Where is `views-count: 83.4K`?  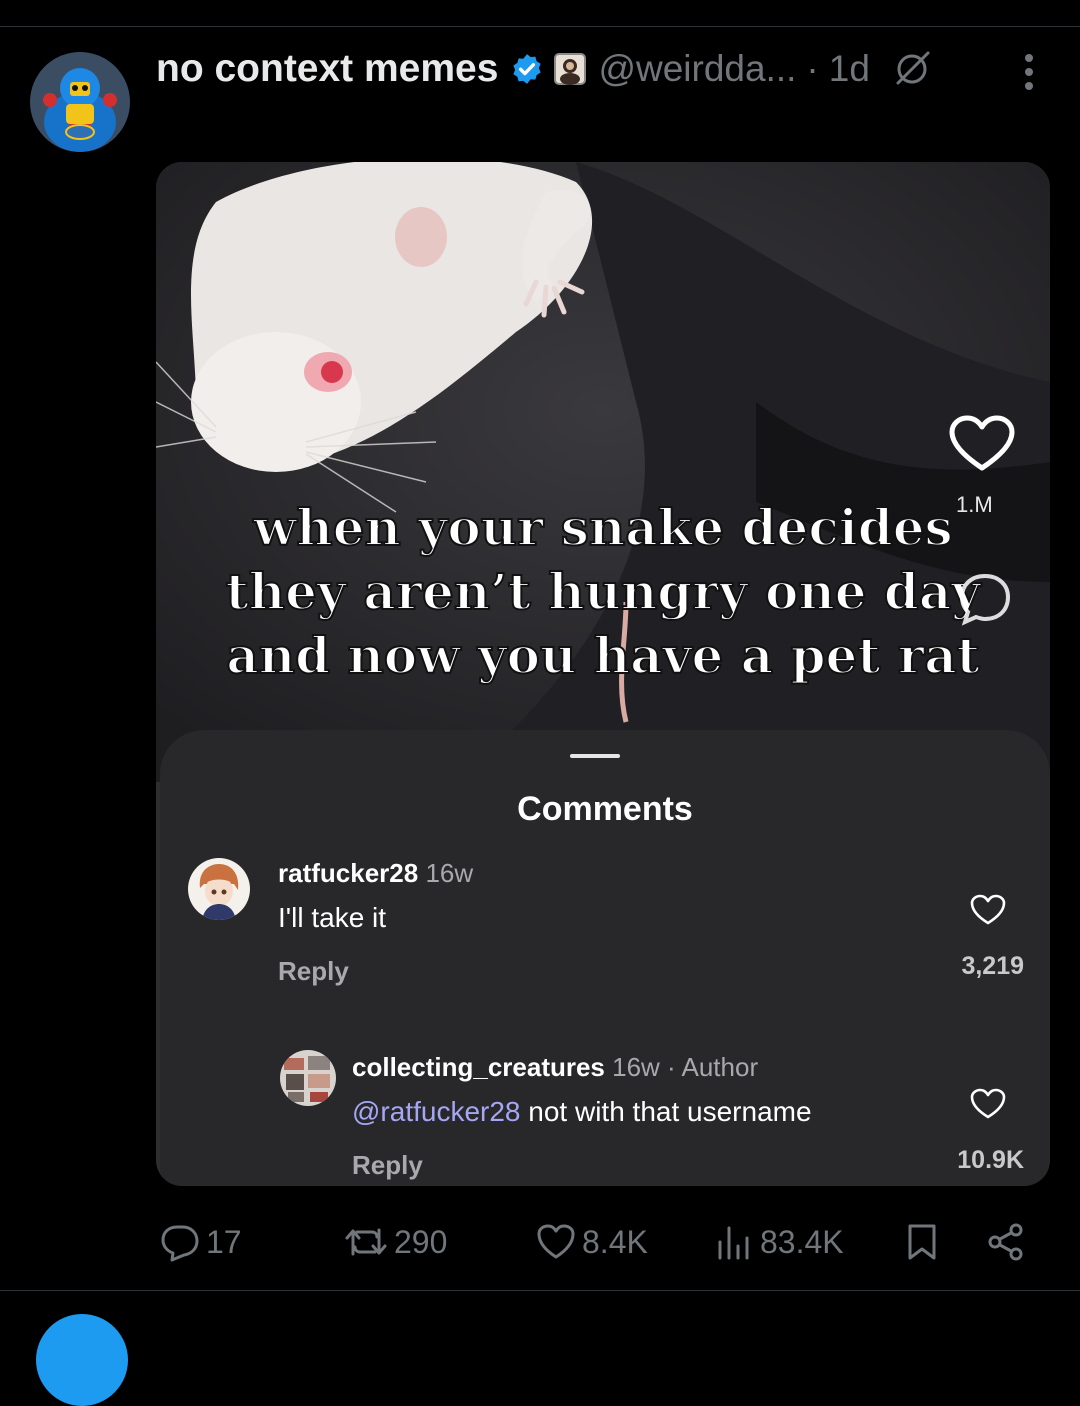 views-count: 83.4K is located at coordinates (802, 1241).